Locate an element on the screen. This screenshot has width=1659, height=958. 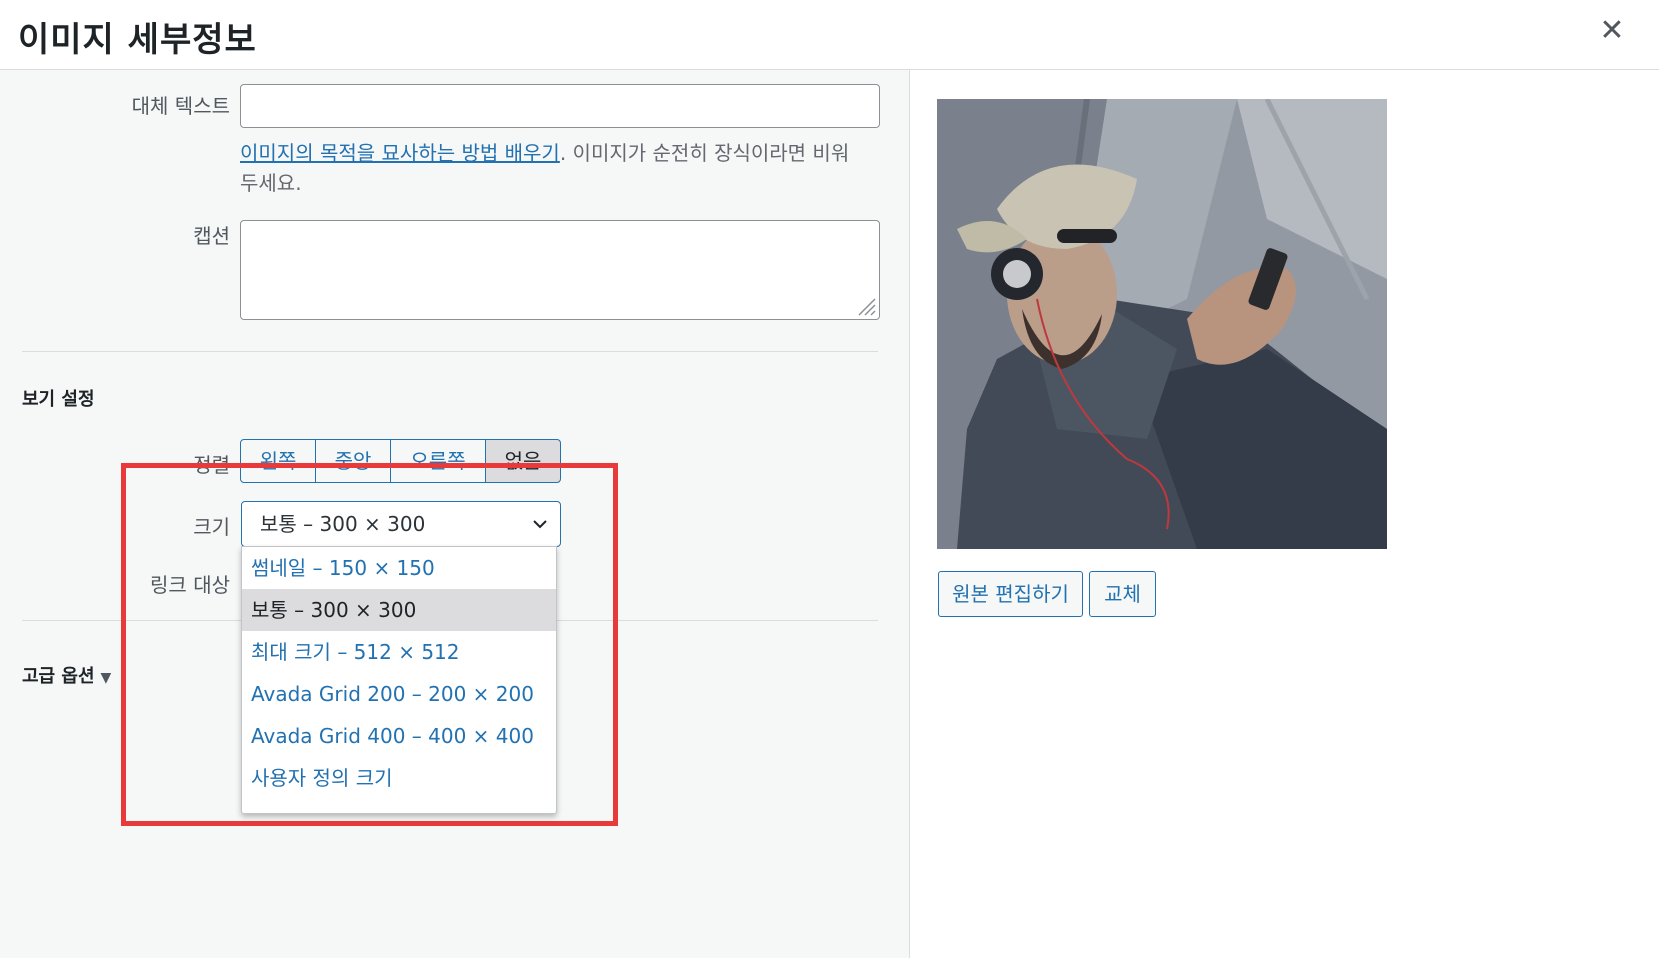
size-option: 최대 크기 – 512 × 512 is located at coordinates (399, 652).